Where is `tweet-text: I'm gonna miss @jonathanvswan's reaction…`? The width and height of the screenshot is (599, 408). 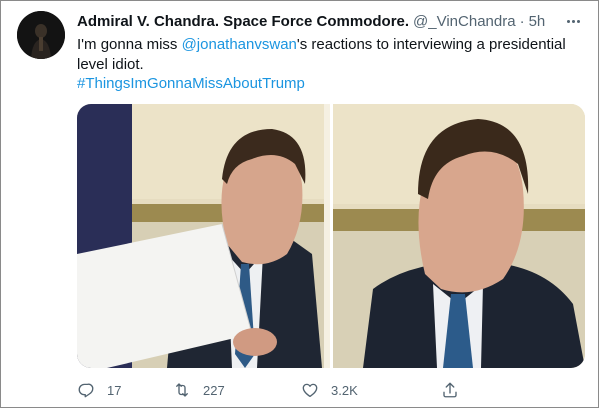 tweet-text: I'm gonna miss @jonathanvswan's reaction… is located at coordinates (329, 55).